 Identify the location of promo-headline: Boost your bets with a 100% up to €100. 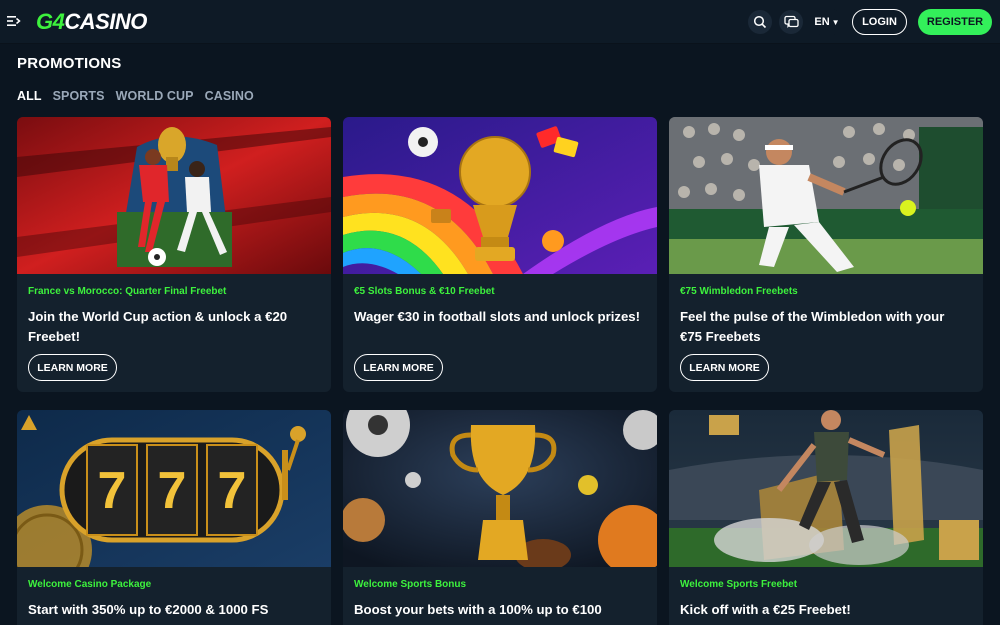
(478, 609).